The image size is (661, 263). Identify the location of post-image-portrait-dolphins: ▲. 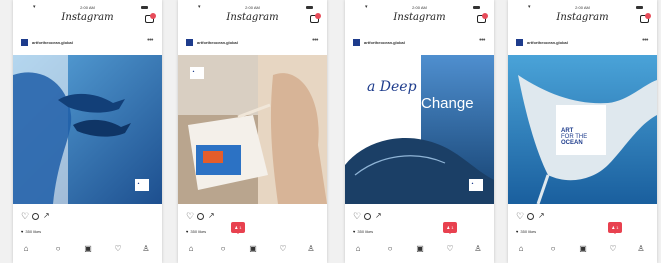
(87, 129).